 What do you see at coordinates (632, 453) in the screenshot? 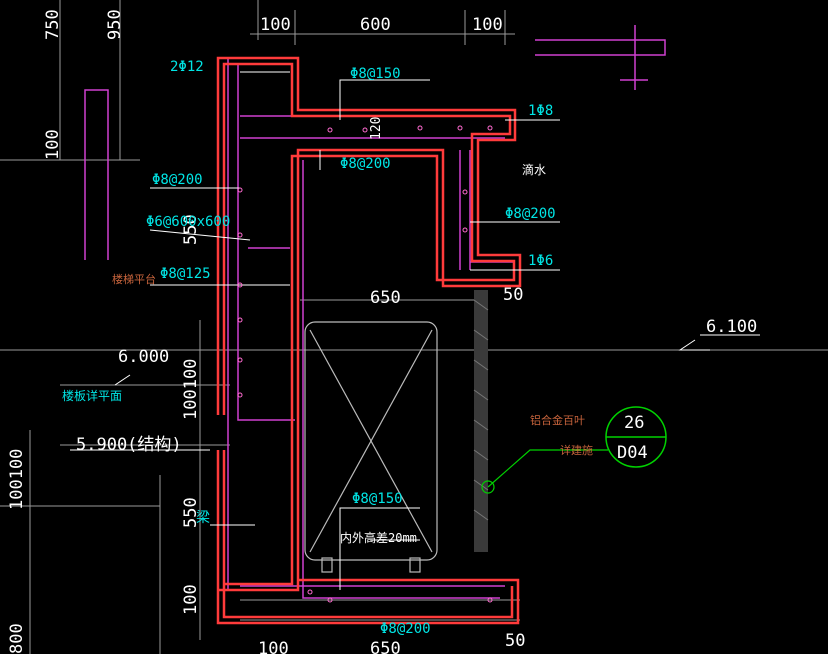
I see `callout-sheet: D04` at bounding box center [632, 453].